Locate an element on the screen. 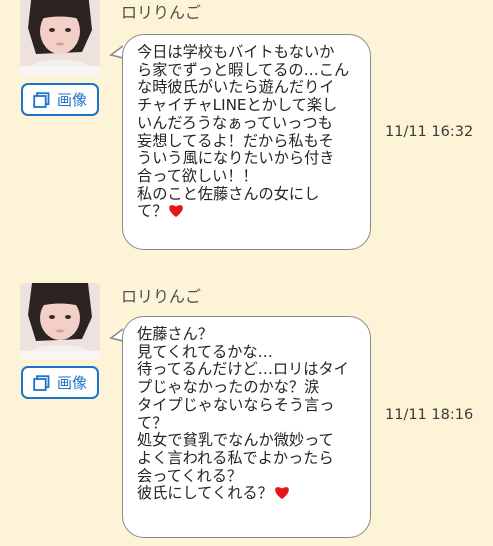  message-timestamp: 11/11 16:32 is located at coordinates (429, 132).